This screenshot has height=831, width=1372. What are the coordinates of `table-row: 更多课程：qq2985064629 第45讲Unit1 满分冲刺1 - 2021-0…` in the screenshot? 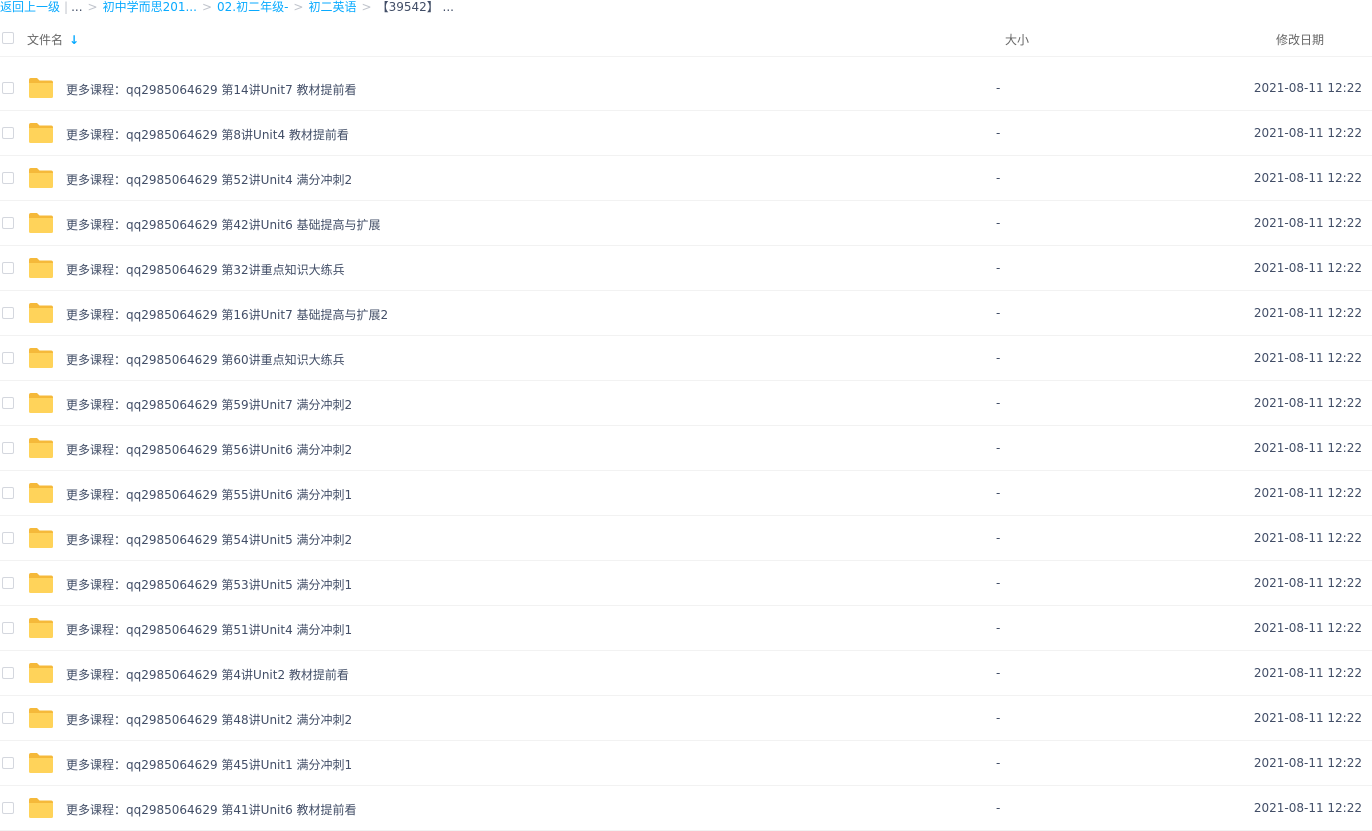 It's located at (686, 763).